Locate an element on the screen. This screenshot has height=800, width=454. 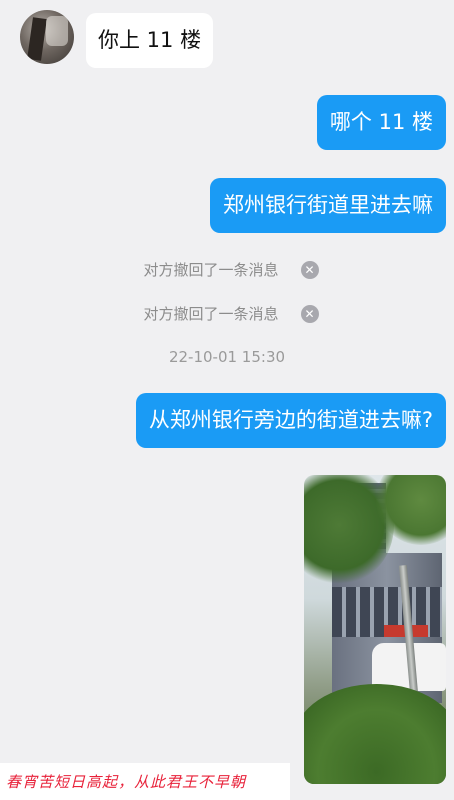
outgoing-message-bubble: 郑州银行街道里进去嘛 is located at coordinates (328, 205).